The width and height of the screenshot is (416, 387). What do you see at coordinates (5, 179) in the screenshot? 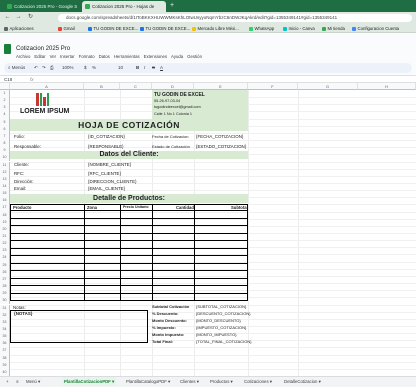
I see `row-header: 13` at bounding box center [5, 179].